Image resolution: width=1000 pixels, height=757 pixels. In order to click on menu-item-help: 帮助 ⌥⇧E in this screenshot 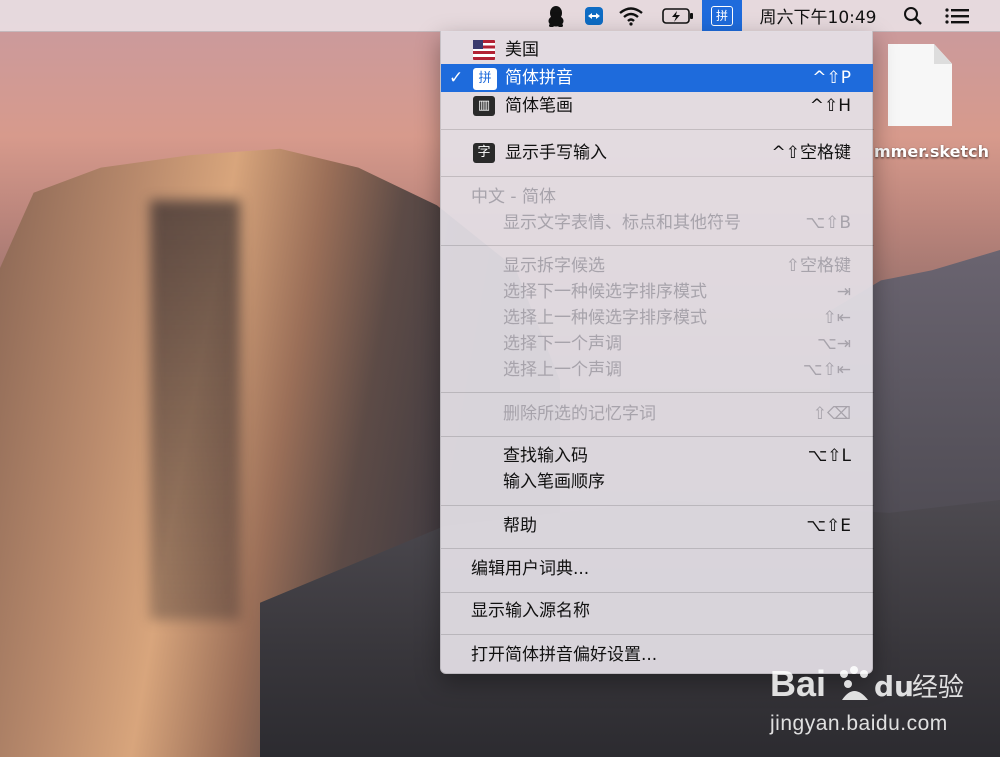, I will do `click(657, 526)`.